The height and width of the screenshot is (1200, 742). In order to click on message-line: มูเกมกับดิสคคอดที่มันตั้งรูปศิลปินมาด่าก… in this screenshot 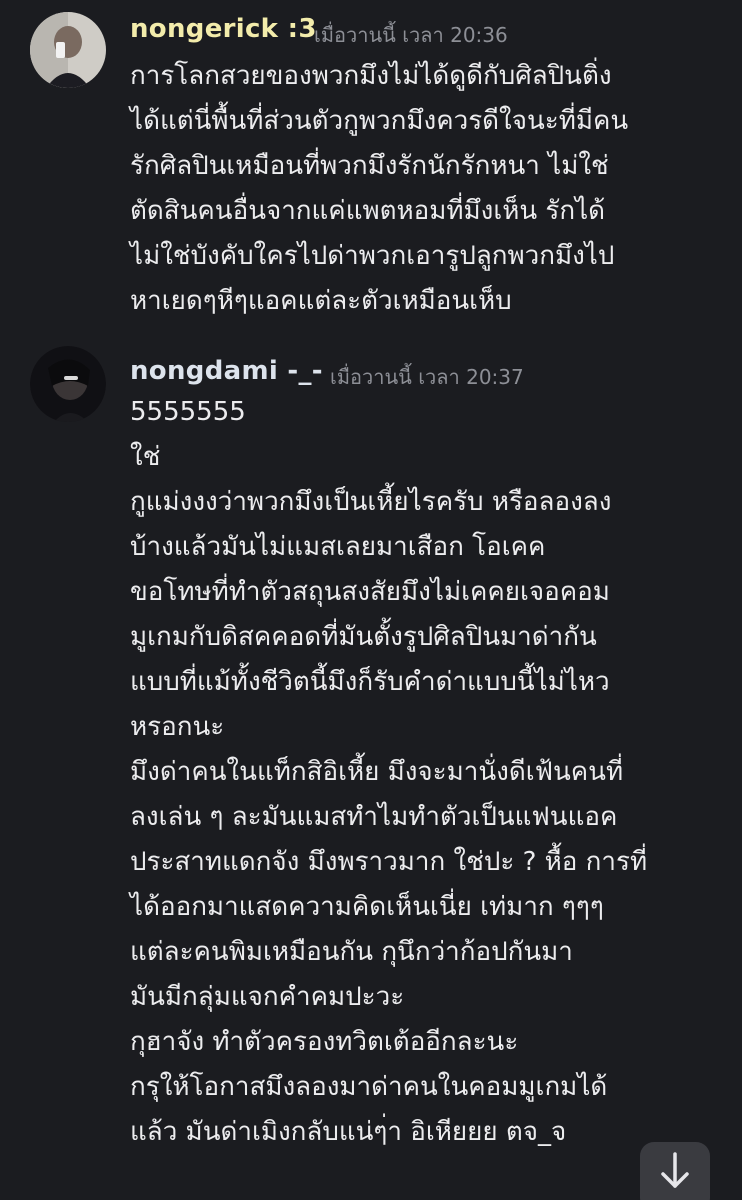, I will do `click(363, 637)`.